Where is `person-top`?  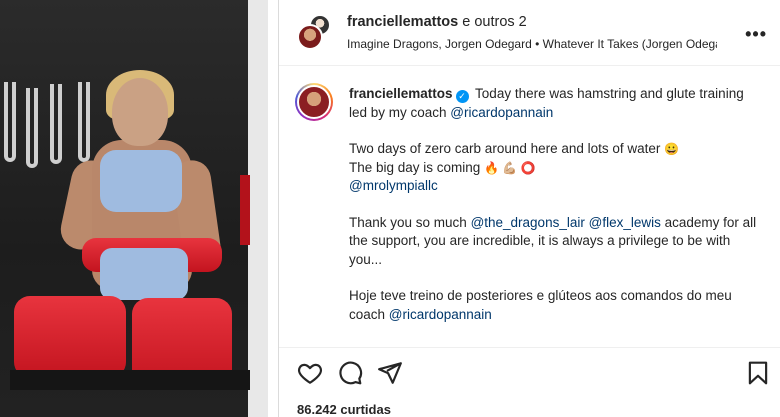
person-top is located at coordinates (141, 181).